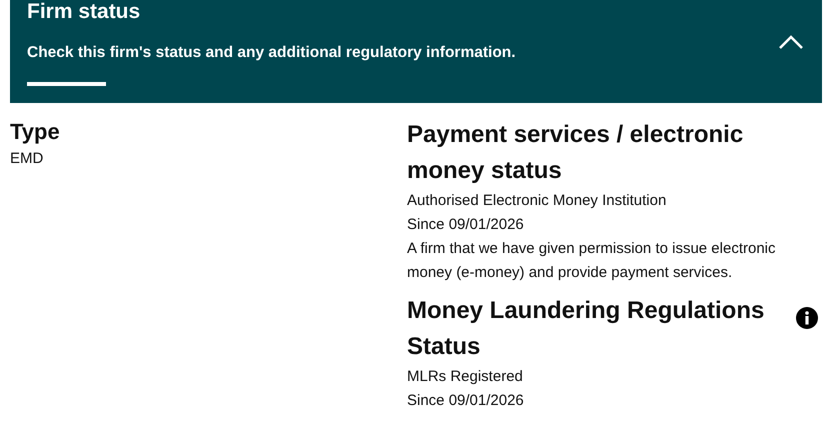 The height and width of the screenshot is (439, 835). Describe the element at coordinates (807, 318) in the screenshot. I see `info-icon` at that location.